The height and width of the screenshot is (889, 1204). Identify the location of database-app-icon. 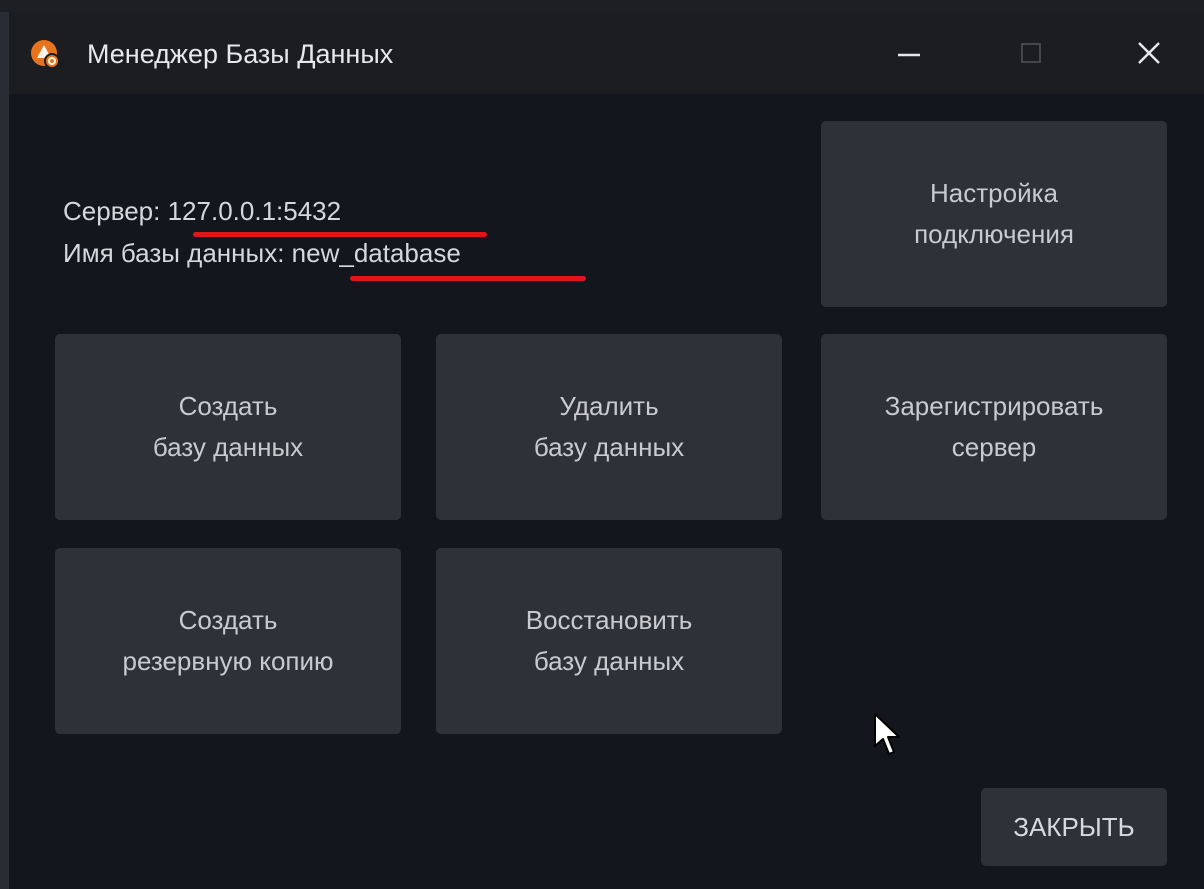
(45, 54).